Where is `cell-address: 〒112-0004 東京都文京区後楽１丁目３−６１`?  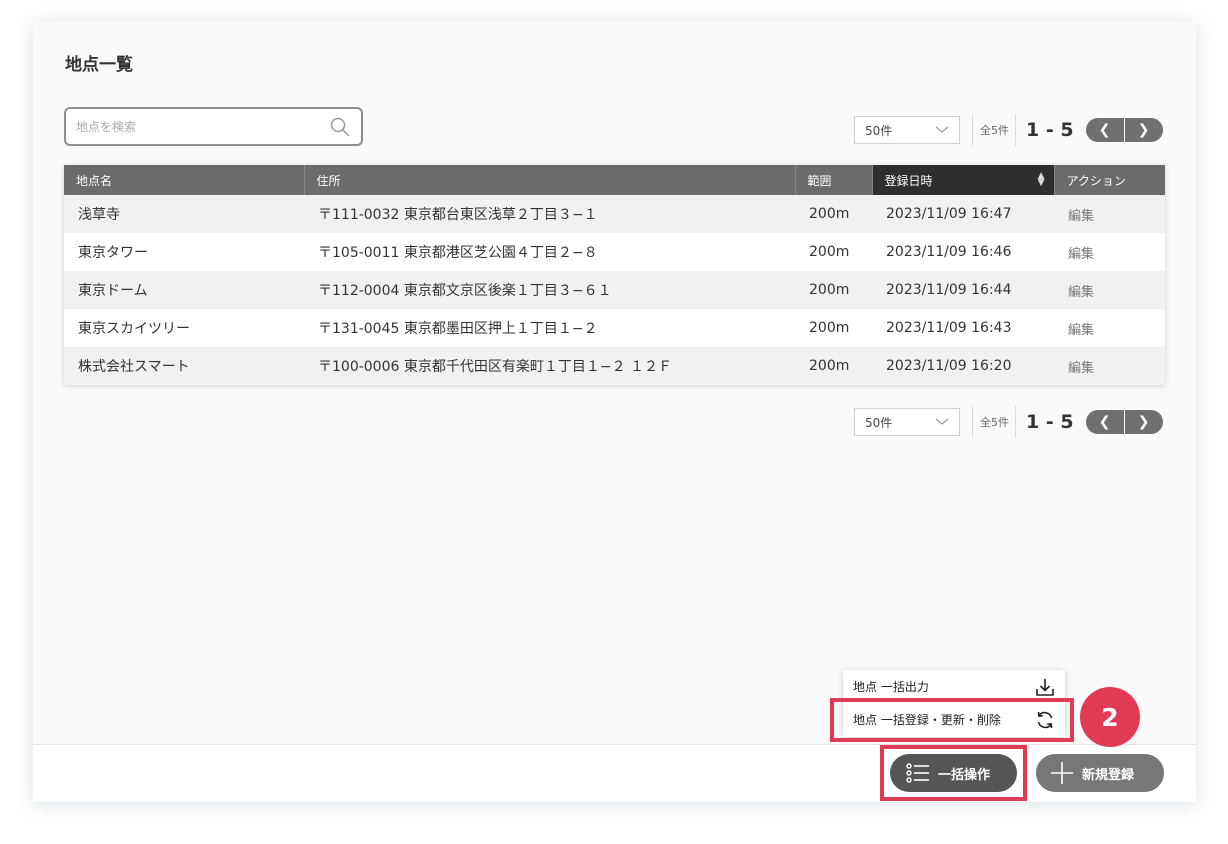 cell-address: 〒112-0004 東京都文京区後楽１丁目３−６１ is located at coordinates (549, 290).